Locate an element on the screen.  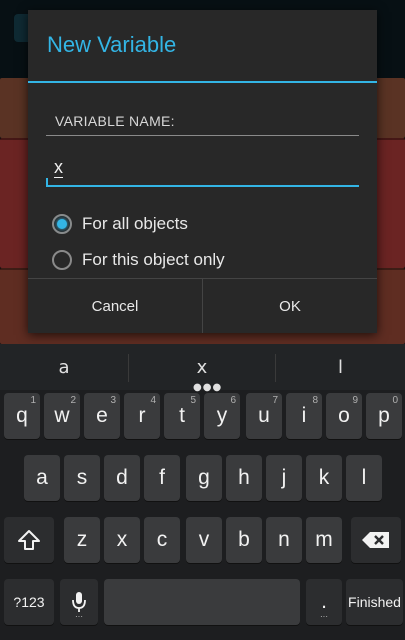
key-label: l is located at coordinates (364, 477).